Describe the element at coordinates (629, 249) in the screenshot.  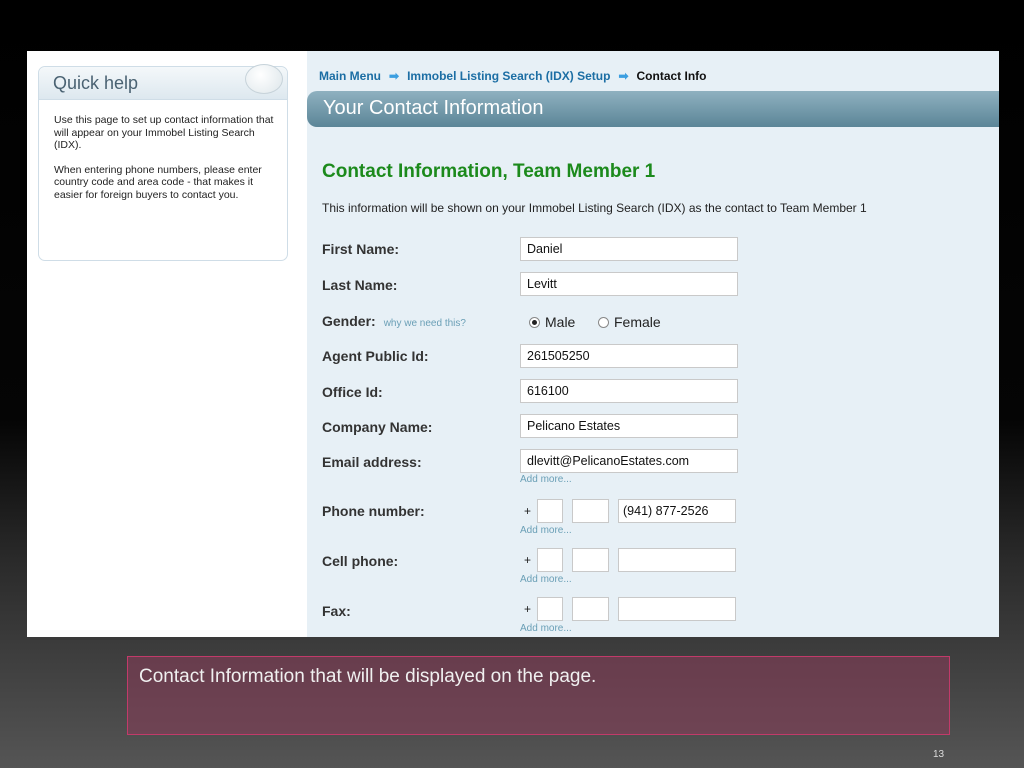
I see `first-name-input: Daniel` at that location.